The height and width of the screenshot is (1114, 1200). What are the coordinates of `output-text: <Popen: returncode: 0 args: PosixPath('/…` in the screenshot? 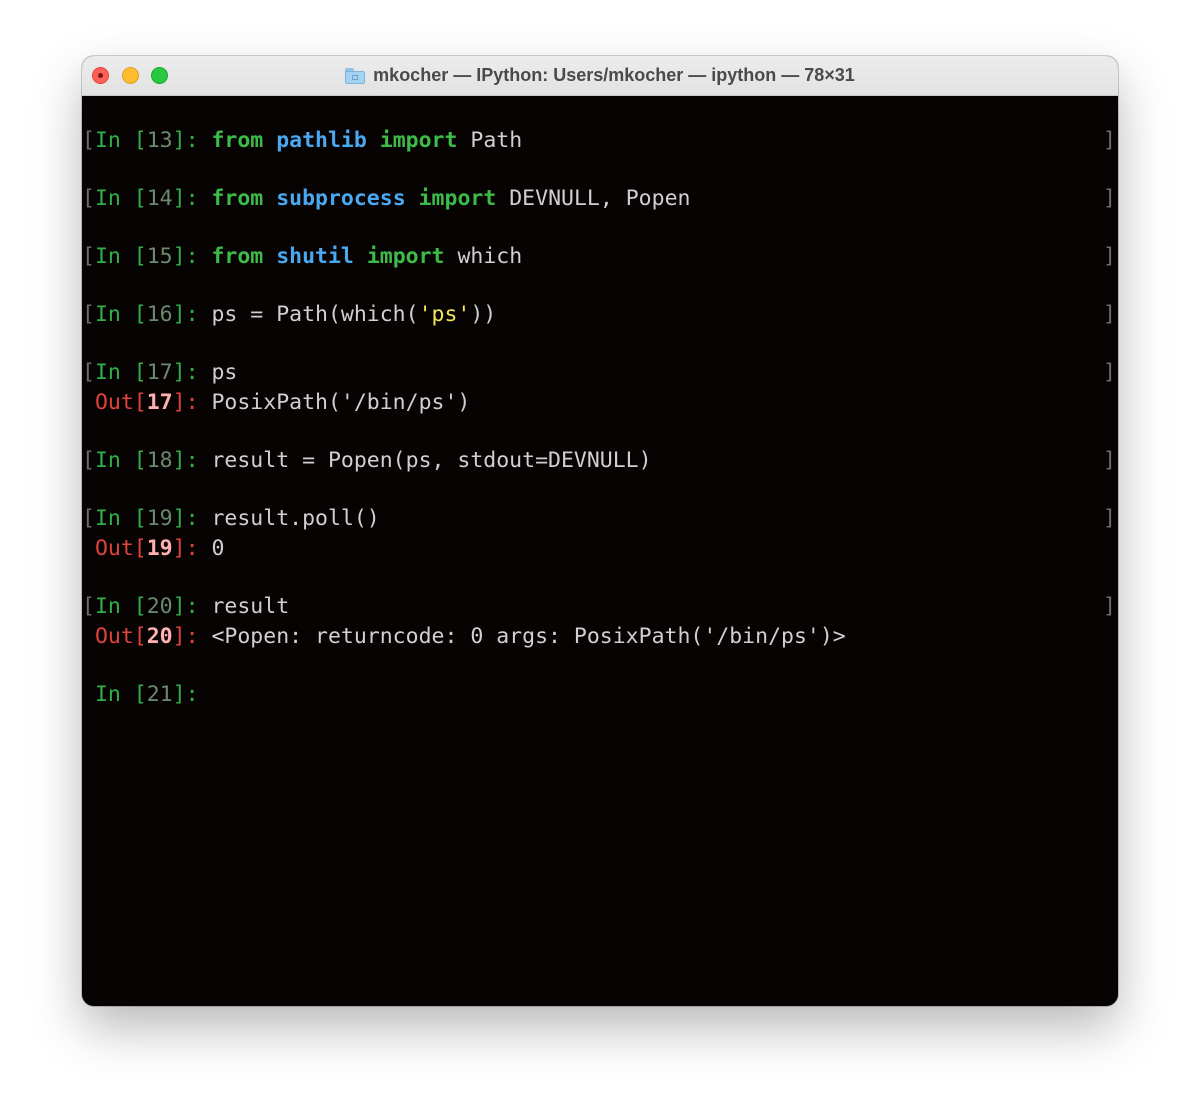 It's located at (528, 636).